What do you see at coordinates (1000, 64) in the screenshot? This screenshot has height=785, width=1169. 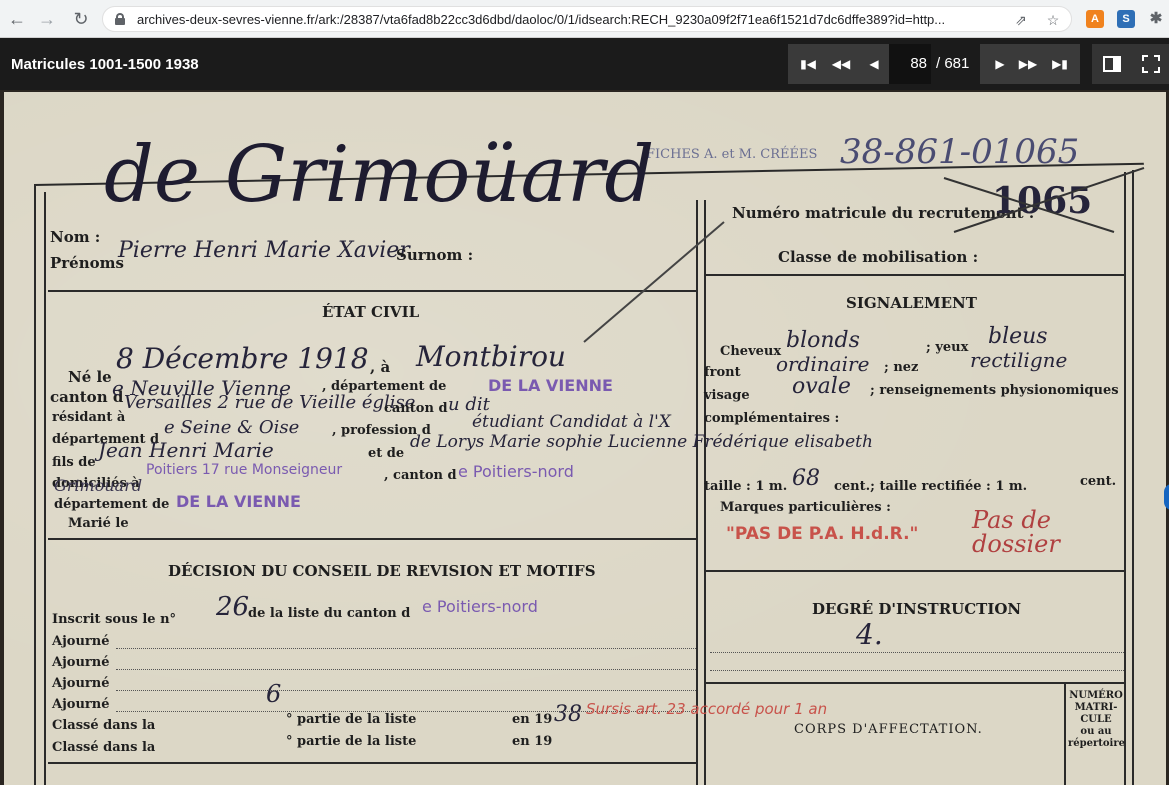 I see `next-icon: ▶` at bounding box center [1000, 64].